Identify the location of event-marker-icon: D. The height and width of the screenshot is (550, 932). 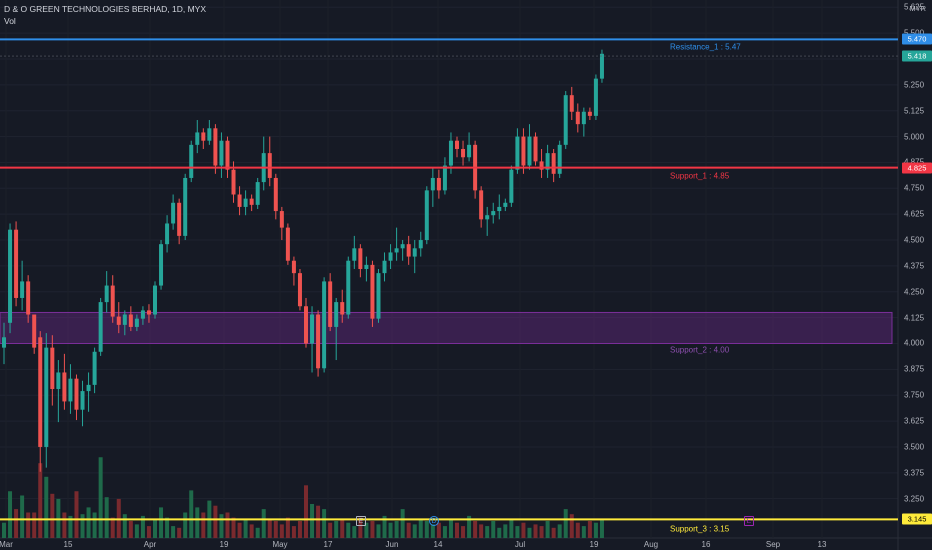
(434, 521).